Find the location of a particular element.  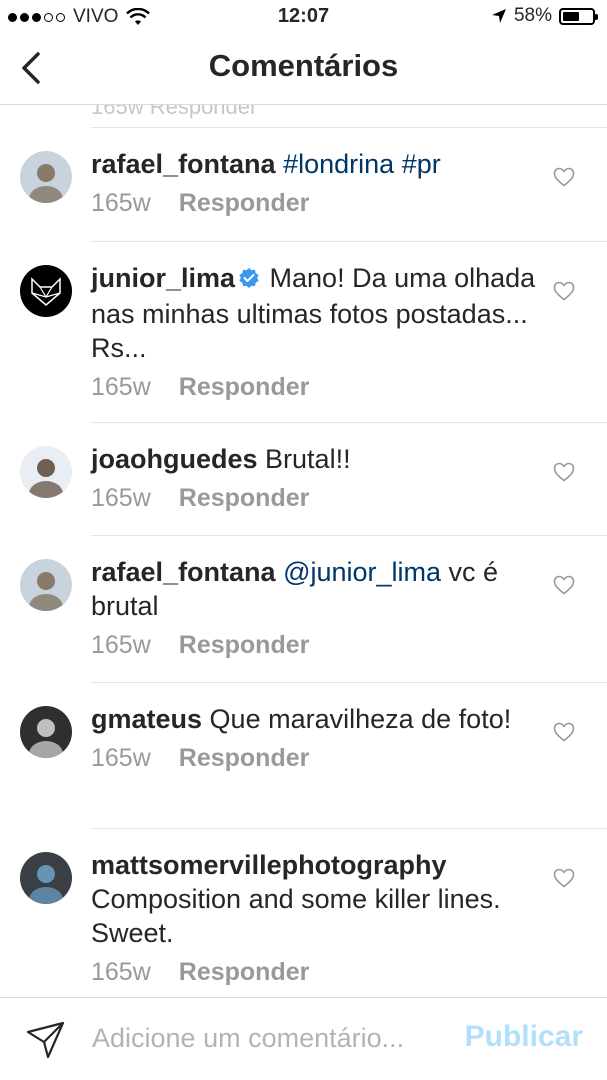

battery-level is located at coordinates (571, 16).